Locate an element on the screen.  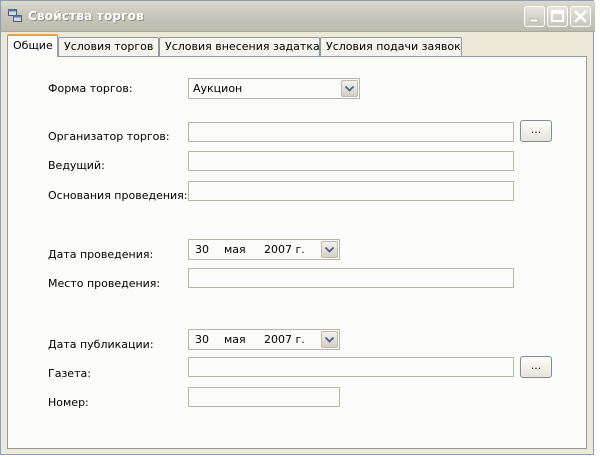
publication-date-dropdown-button is located at coordinates (329, 339).